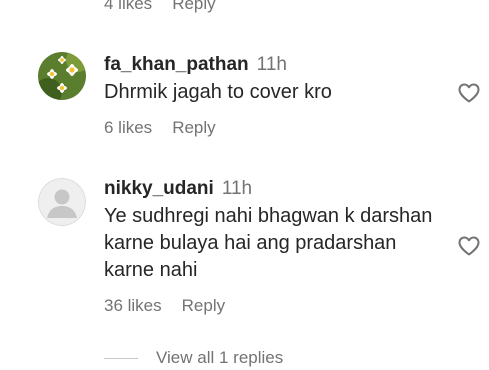  I want to click on comment-meta: 6 likes Reply, so click(271, 128).